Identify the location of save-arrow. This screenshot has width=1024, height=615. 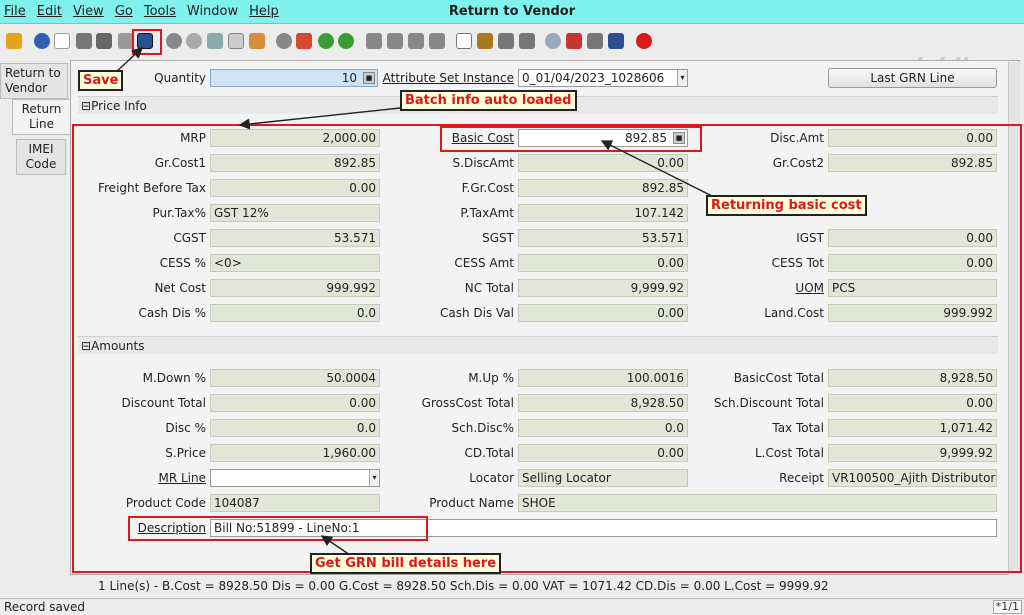
(129, 60).